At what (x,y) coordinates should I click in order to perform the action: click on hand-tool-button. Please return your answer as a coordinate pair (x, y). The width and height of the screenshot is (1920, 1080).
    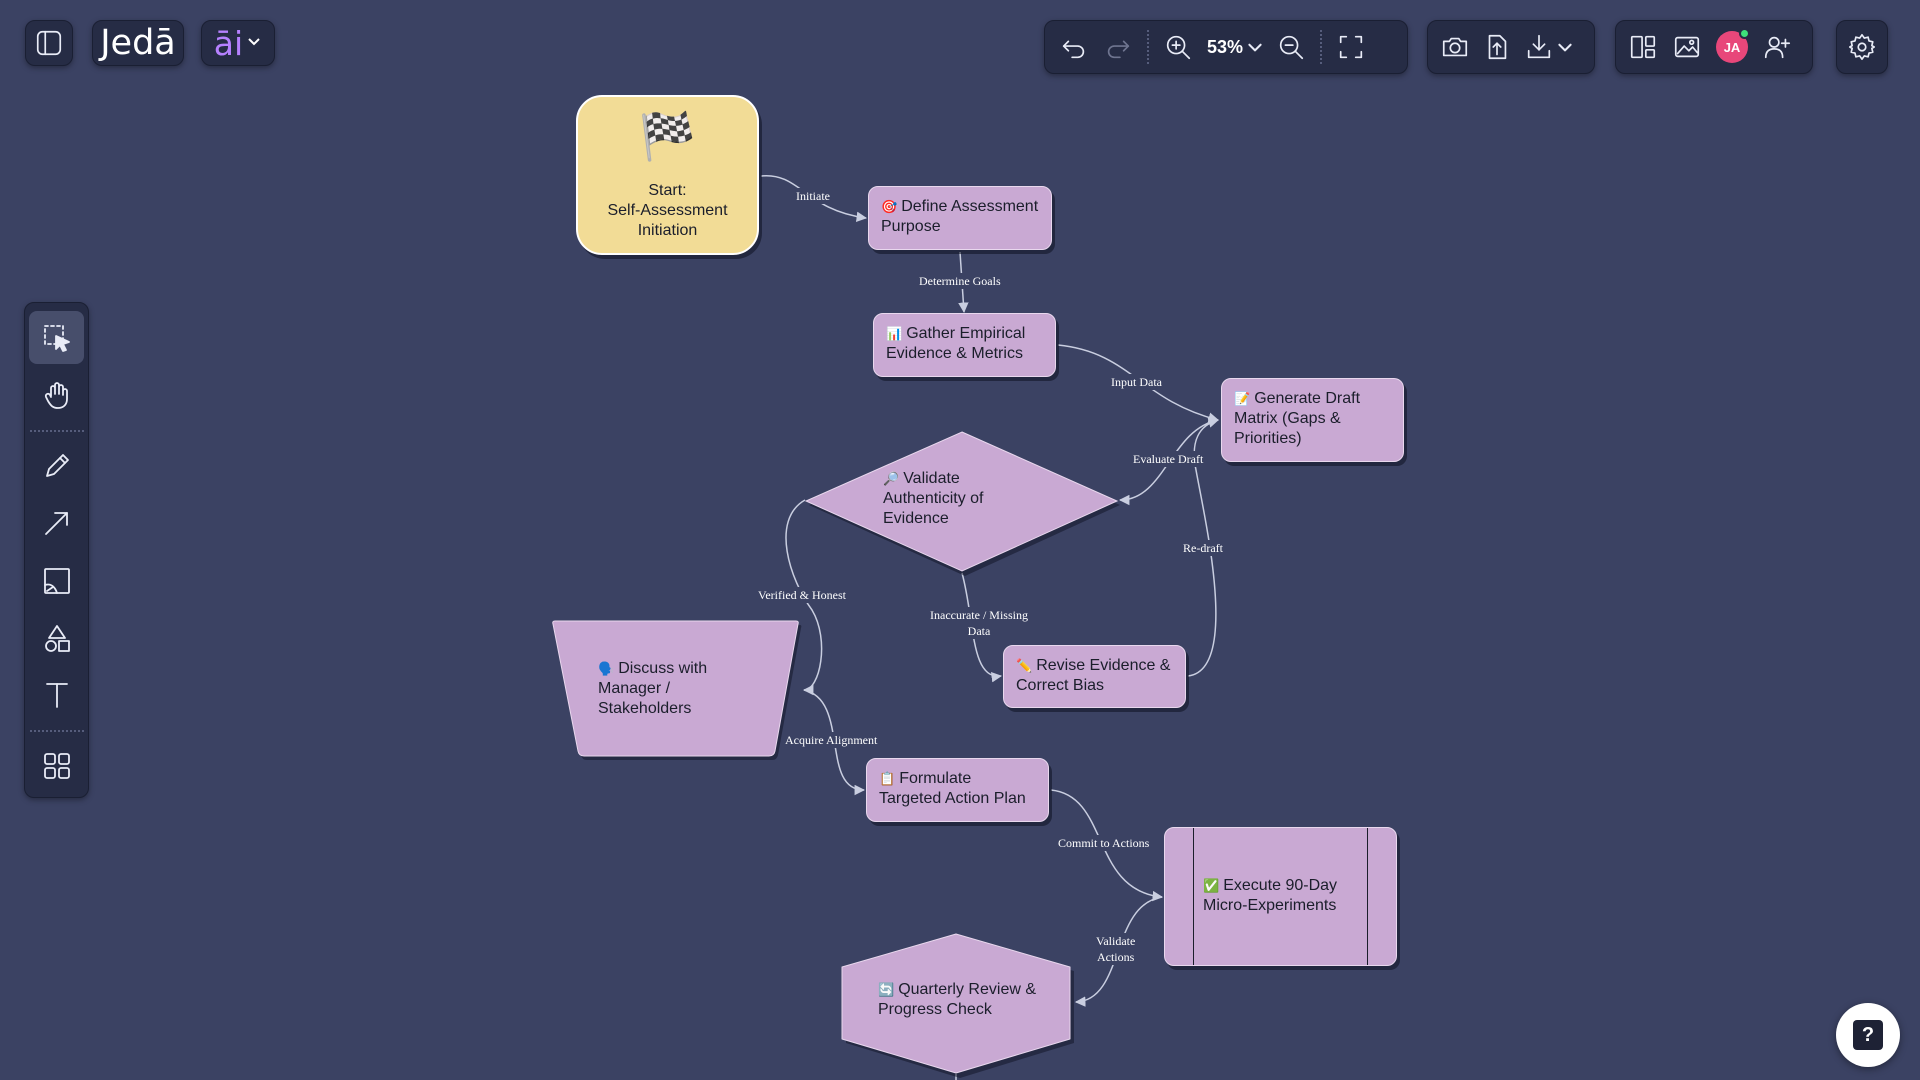
    Looking at the image, I should click on (56, 394).